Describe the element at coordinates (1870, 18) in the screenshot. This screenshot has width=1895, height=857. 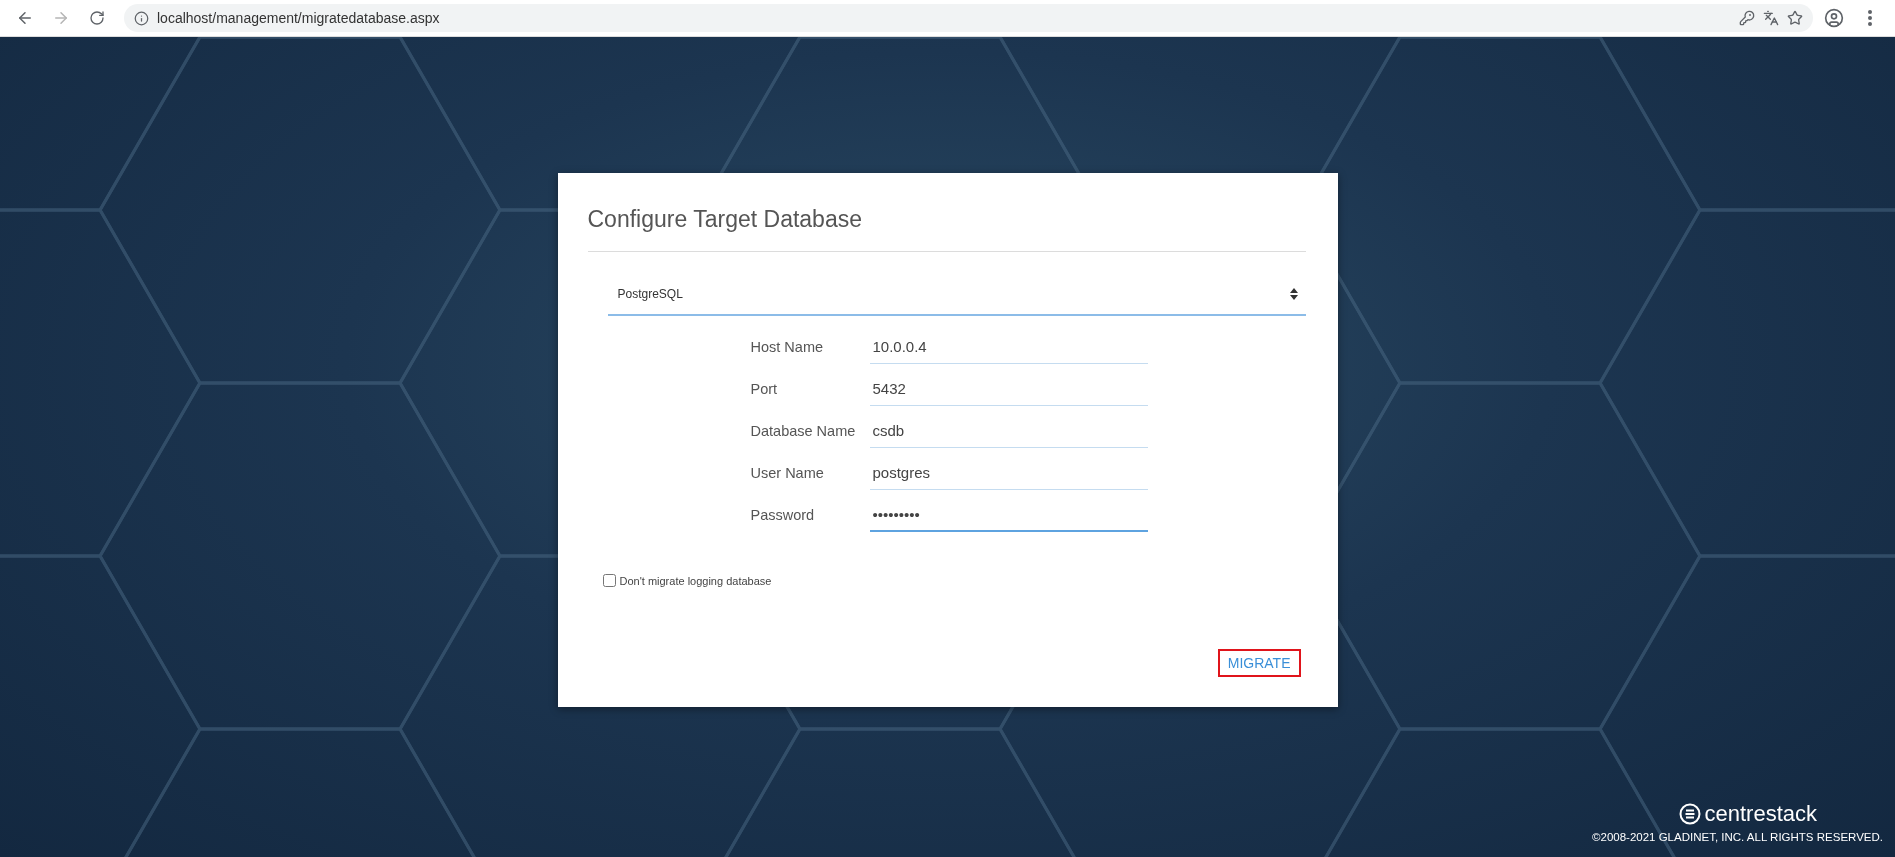
I see `menu-icon` at that location.